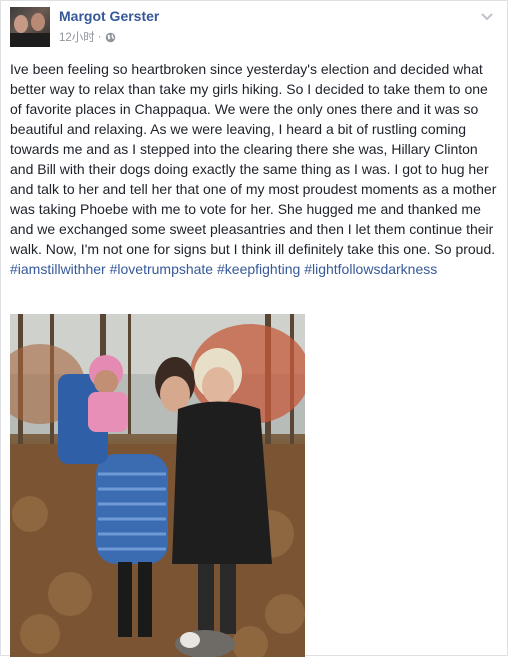  Describe the element at coordinates (109, 16) in the screenshot. I see `author-name: Margot Gerster` at that location.